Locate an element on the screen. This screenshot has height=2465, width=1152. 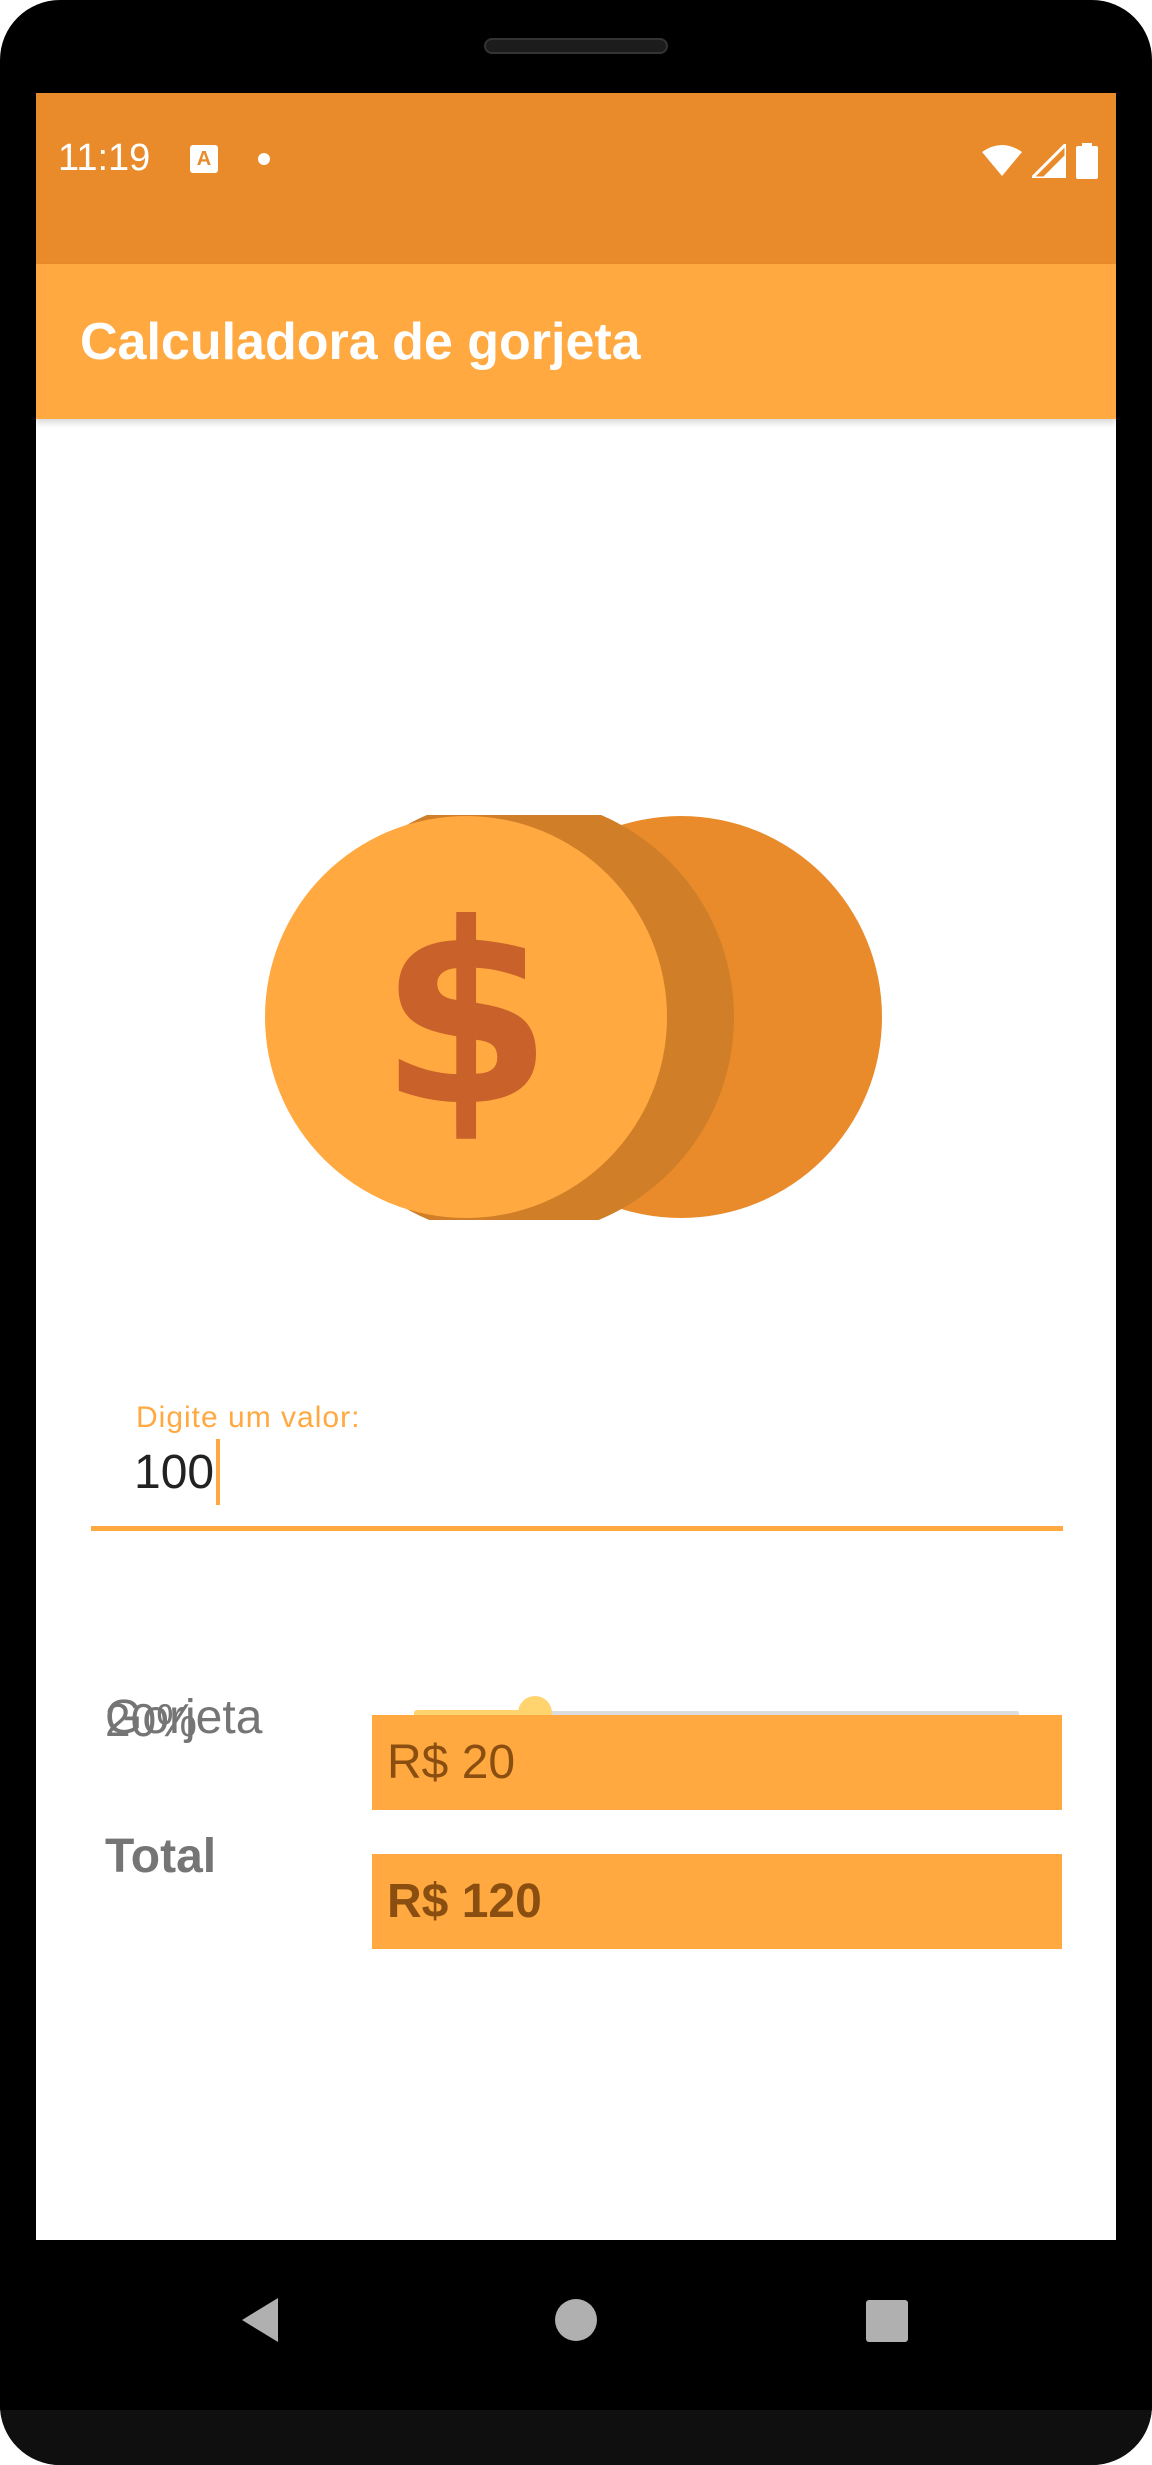
tip-label: Gorjeta is located at coordinates (184, 1717).